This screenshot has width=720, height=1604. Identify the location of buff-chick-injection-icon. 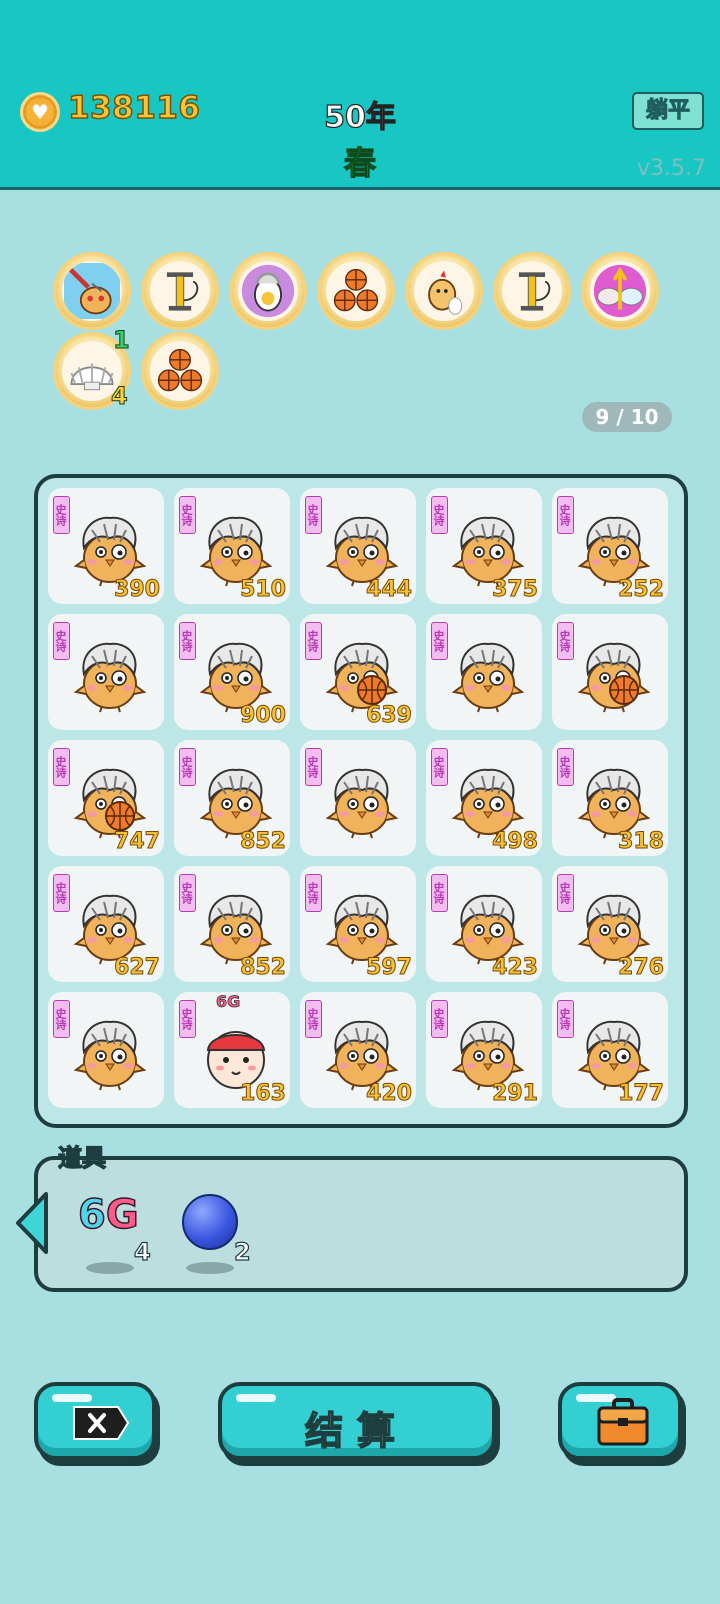
(92, 291).